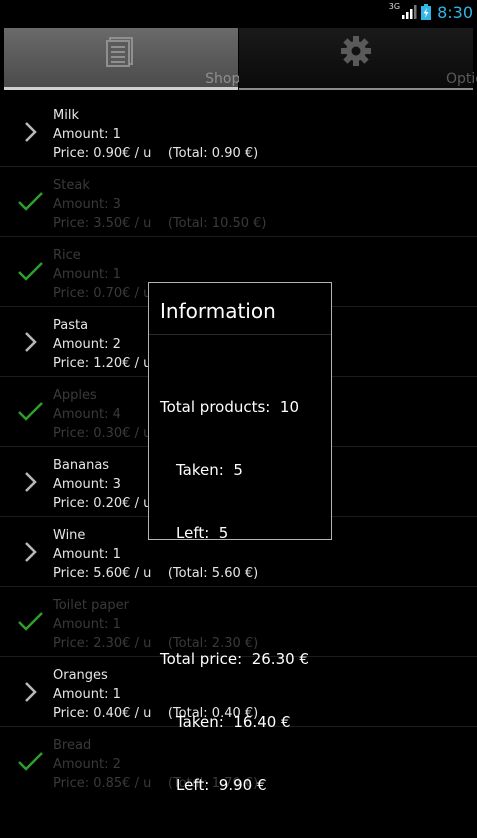 This screenshot has height=838, width=477. What do you see at coordinates (455, 12) in the screenshot?
I see `clock: 8:30` at bounding box center [455, 12].